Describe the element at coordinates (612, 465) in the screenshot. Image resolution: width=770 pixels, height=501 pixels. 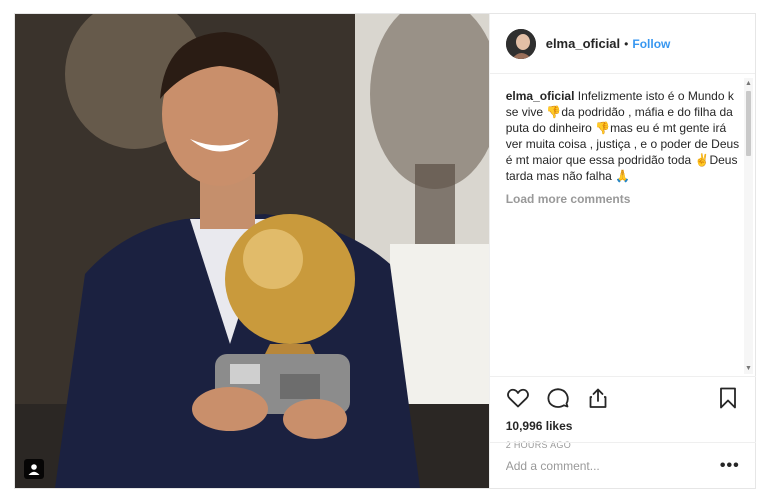
I see `comment-input` at that location.